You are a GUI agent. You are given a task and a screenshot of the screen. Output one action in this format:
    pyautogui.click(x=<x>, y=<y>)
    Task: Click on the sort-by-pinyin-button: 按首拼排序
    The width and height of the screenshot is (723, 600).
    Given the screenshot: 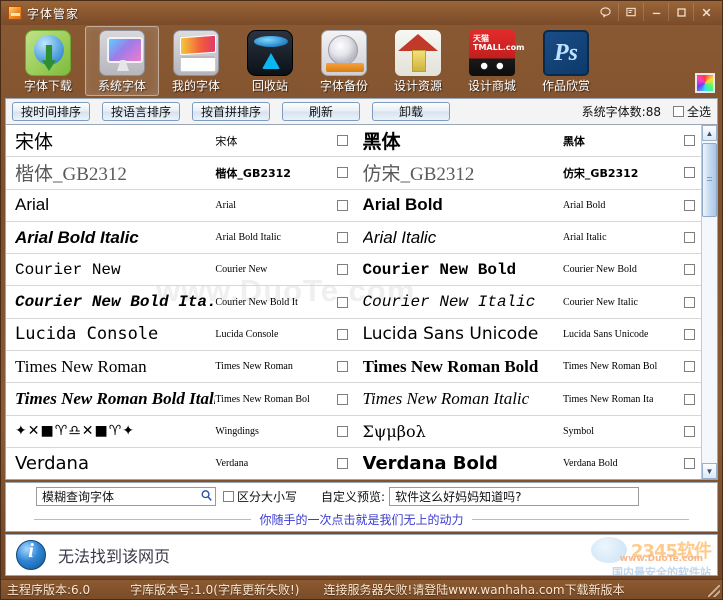 What is the action you would take?
    pyautogui.click(x=231, y=111)
    